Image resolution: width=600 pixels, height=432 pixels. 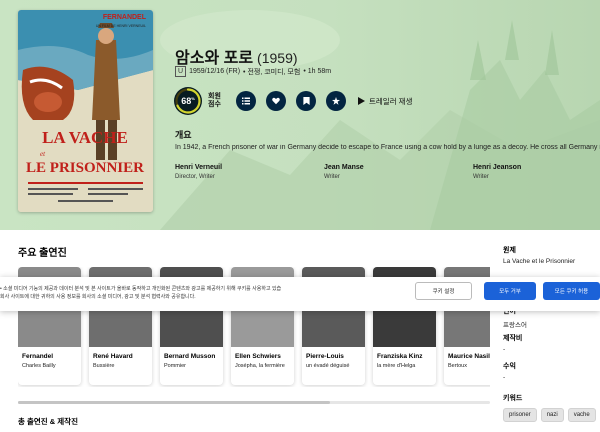 I want to click on play-icon, so click(x=361, y=101).